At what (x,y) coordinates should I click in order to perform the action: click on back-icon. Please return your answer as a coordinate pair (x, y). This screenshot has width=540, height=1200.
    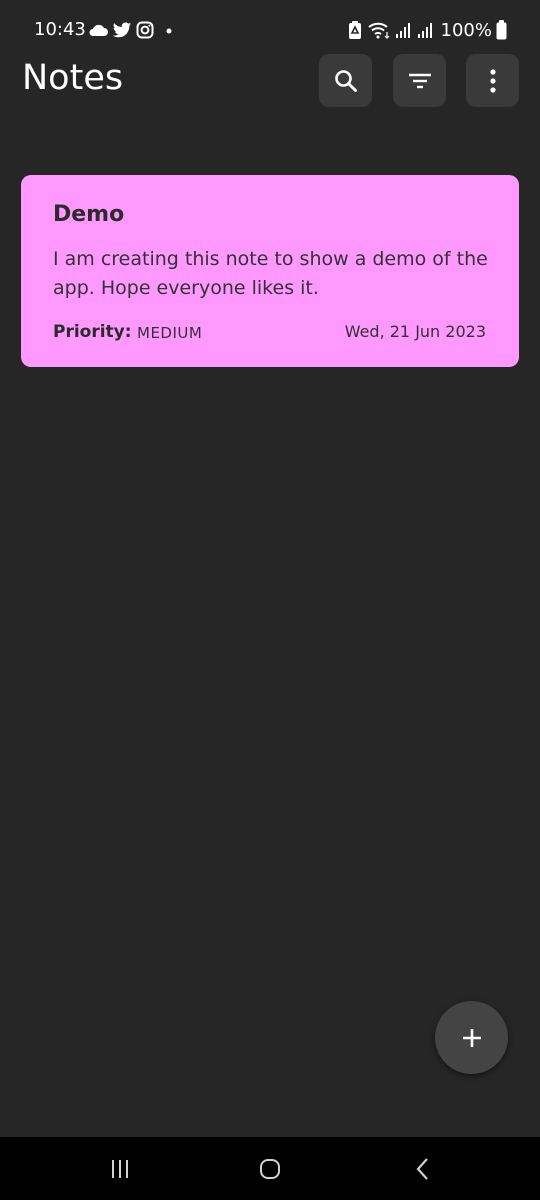
    Looking at the image, I should click on (422, 1168).